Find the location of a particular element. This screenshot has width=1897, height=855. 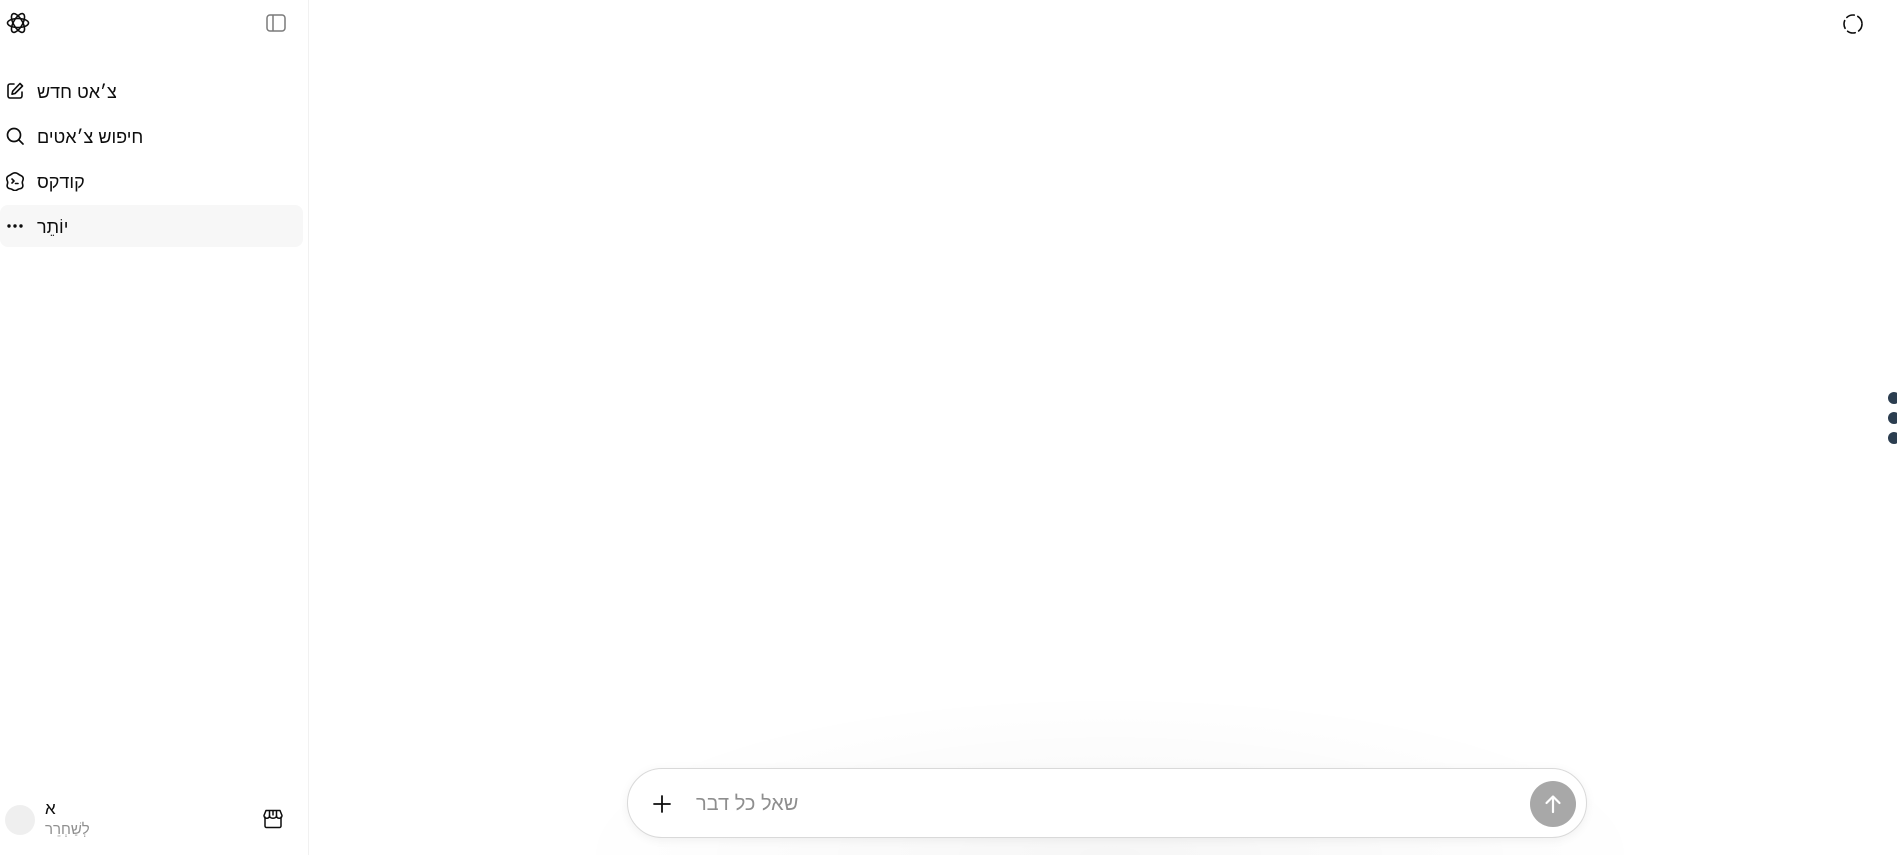

sidebar-item-search-chats: חיפוש צ׳אטים is located at coordinates (151, 136).